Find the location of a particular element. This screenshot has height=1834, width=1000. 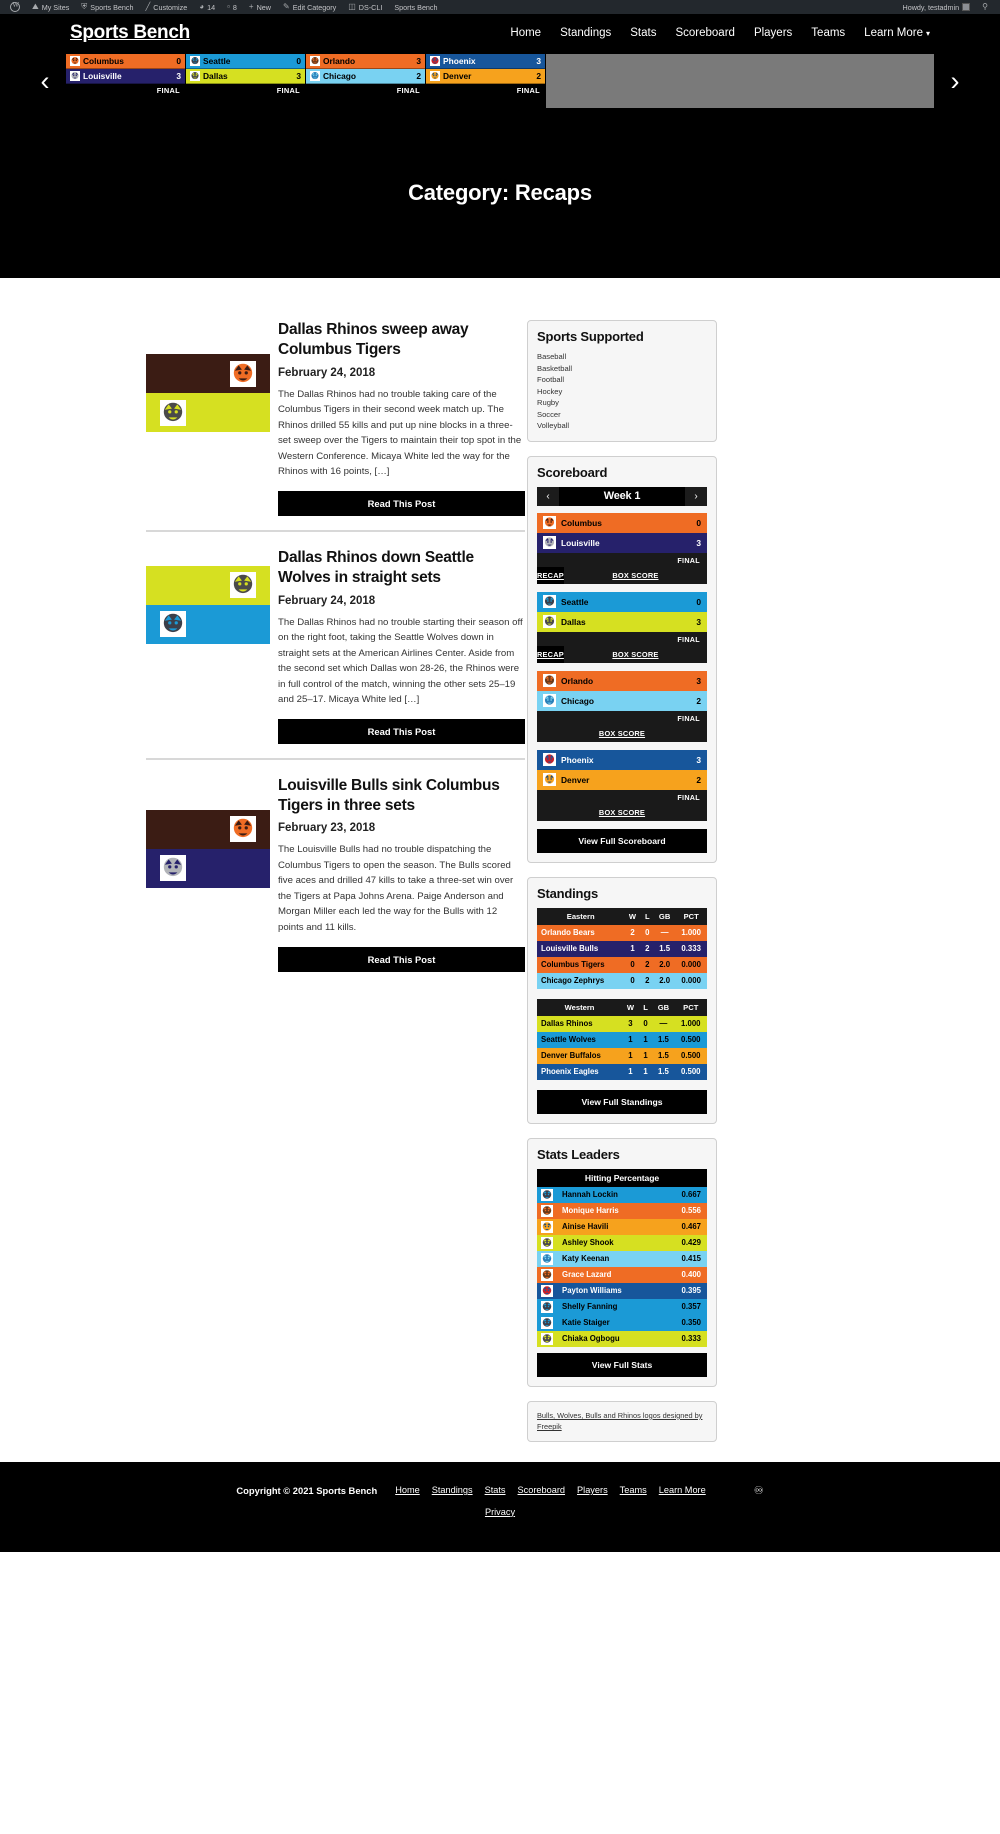

post-title: Dallas Rhinos sweep away Columbus Tigers is located at coordinates (401, 340).